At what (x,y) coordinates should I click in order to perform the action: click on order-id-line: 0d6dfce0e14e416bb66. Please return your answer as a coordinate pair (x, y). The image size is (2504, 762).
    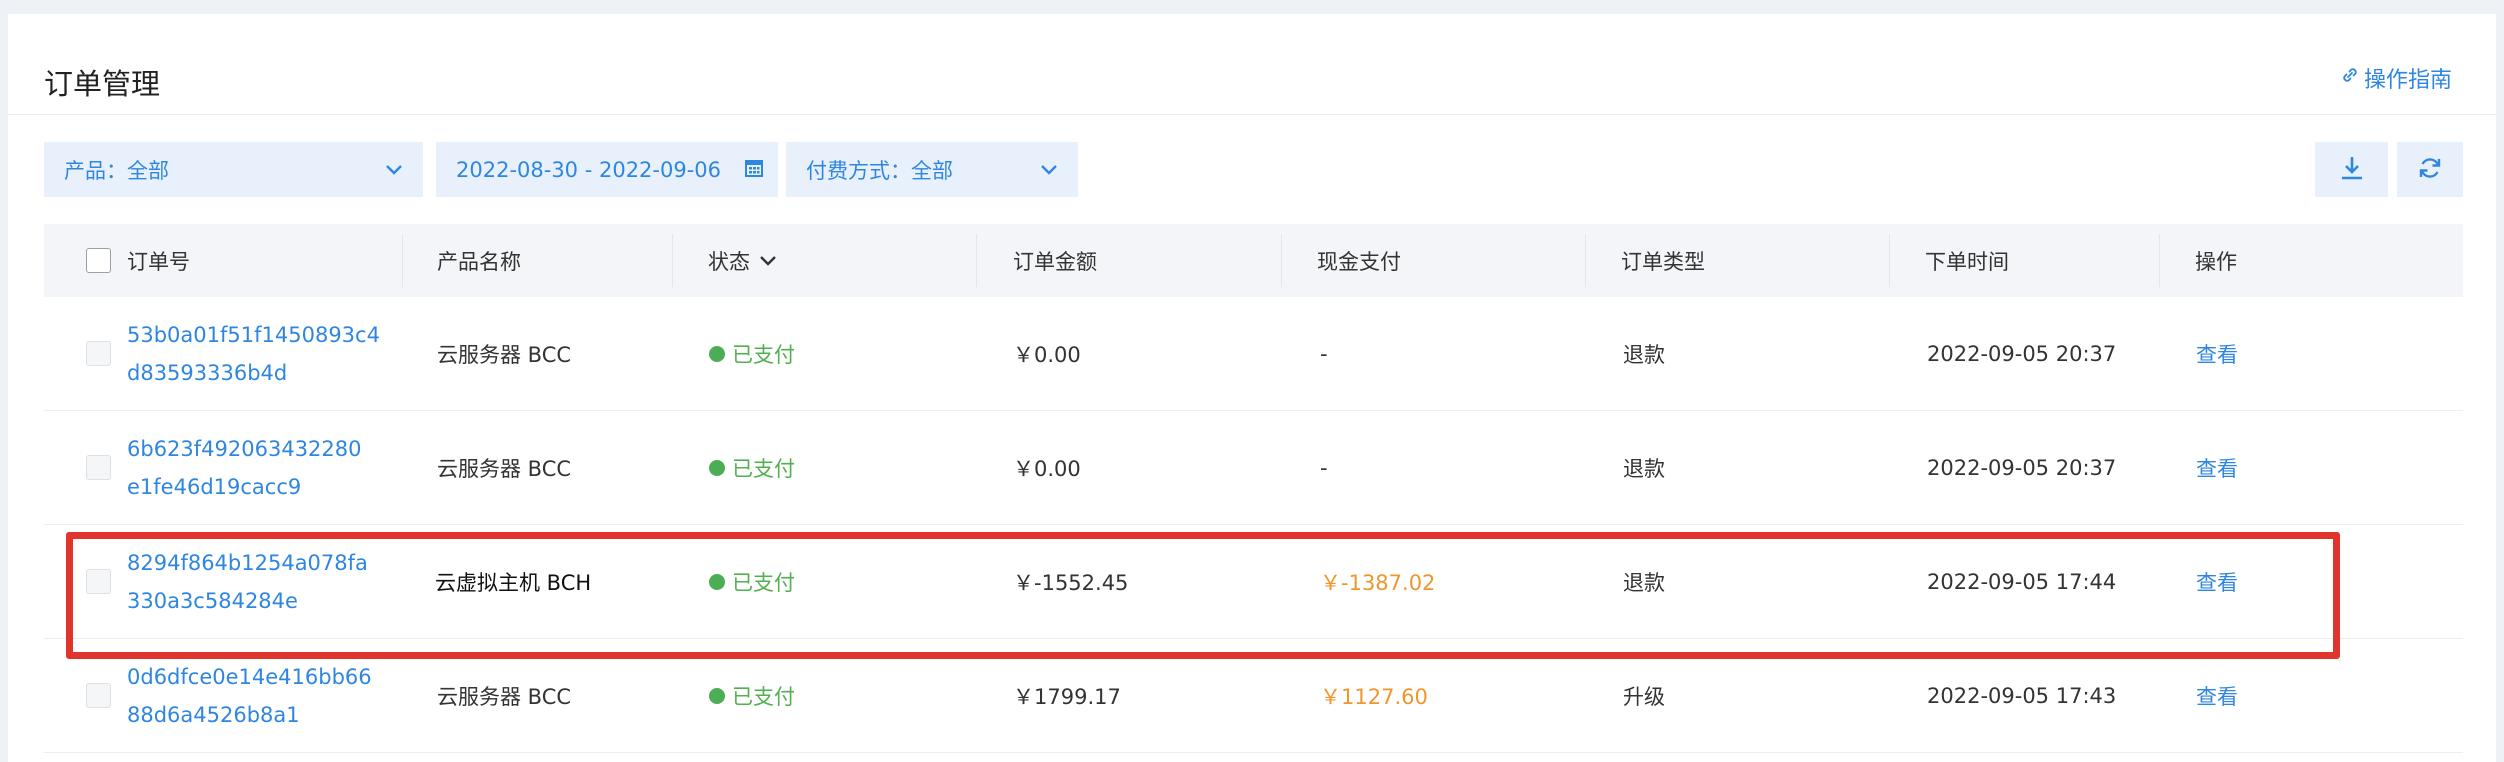
    Looking at the image, I should click on (249, 677).